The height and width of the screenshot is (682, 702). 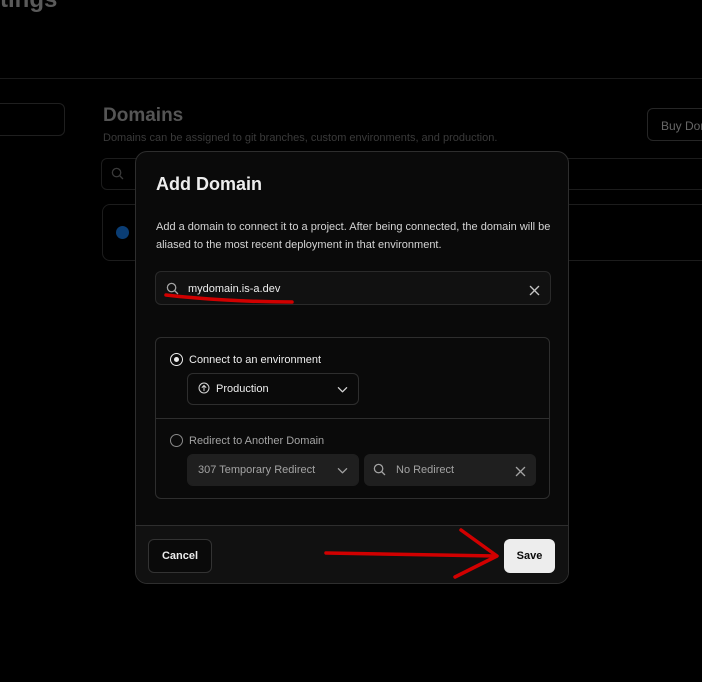 I want to click on environment-select-value: Production, so click(x=242, y=389).